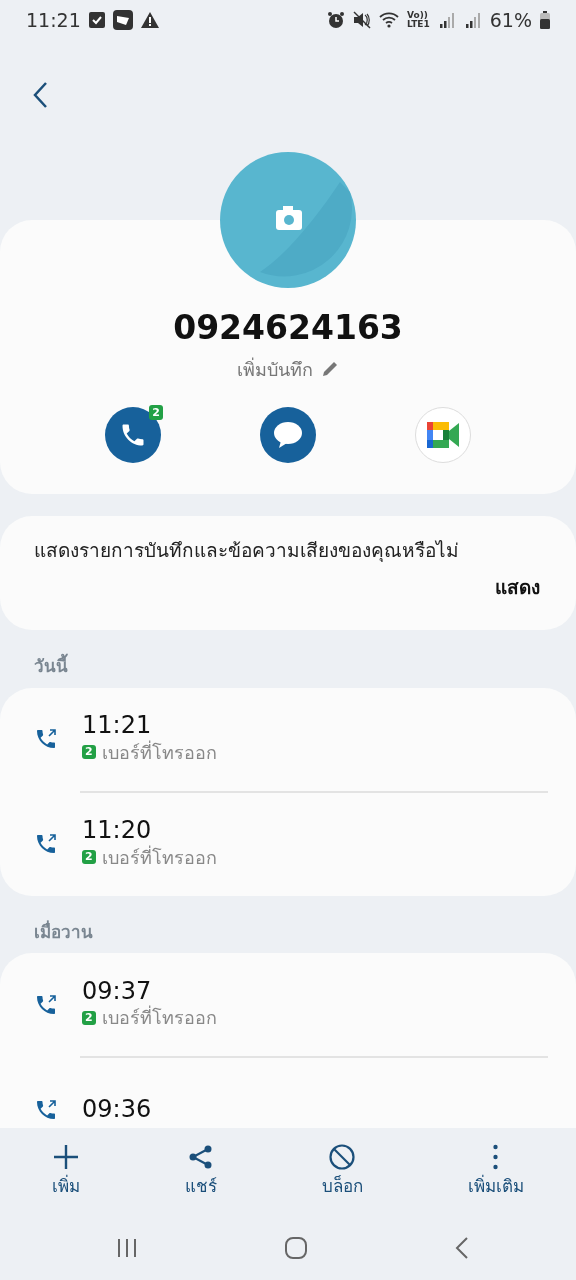 The height and width of the screenshot is (1280, 576). I want to click on app-icon, so click(122, 20).